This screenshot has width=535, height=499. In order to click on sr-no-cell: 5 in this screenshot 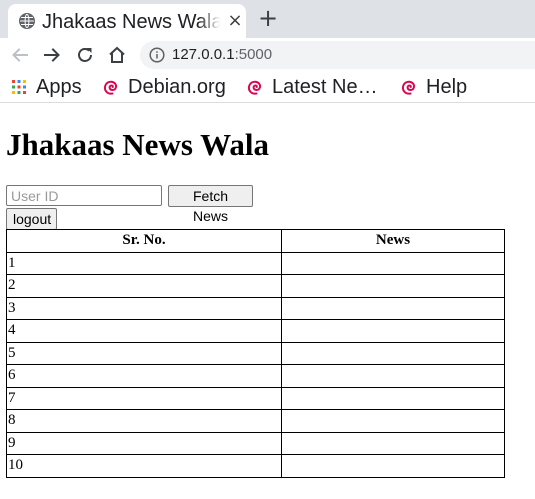, I will do `click(144, 353)`.